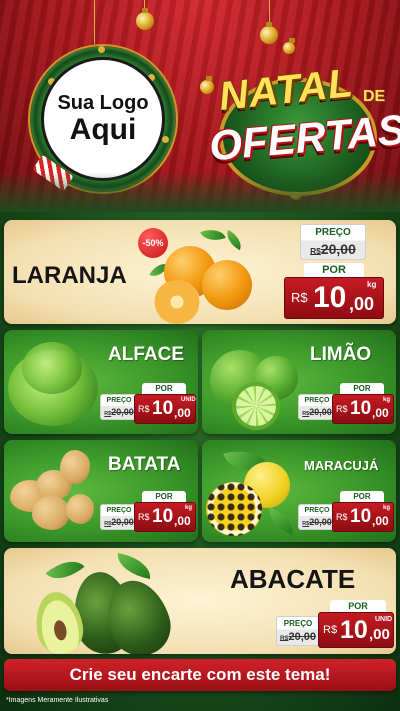 Image resolution: width=400 pixels, height=711 pixels. What do you see at coordinates (333, 249) in the screenshot?
I see `old-price: R$20,00` at bounding box center [333, 249].